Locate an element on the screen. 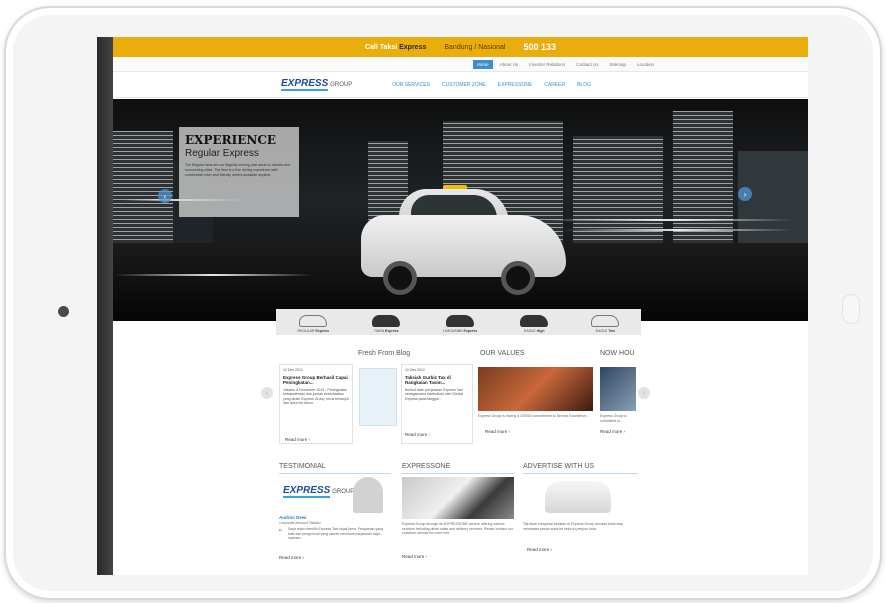 The image size is (886, 603). fleet-item: EAGLE Taxi is located at coordinates (605, 324).